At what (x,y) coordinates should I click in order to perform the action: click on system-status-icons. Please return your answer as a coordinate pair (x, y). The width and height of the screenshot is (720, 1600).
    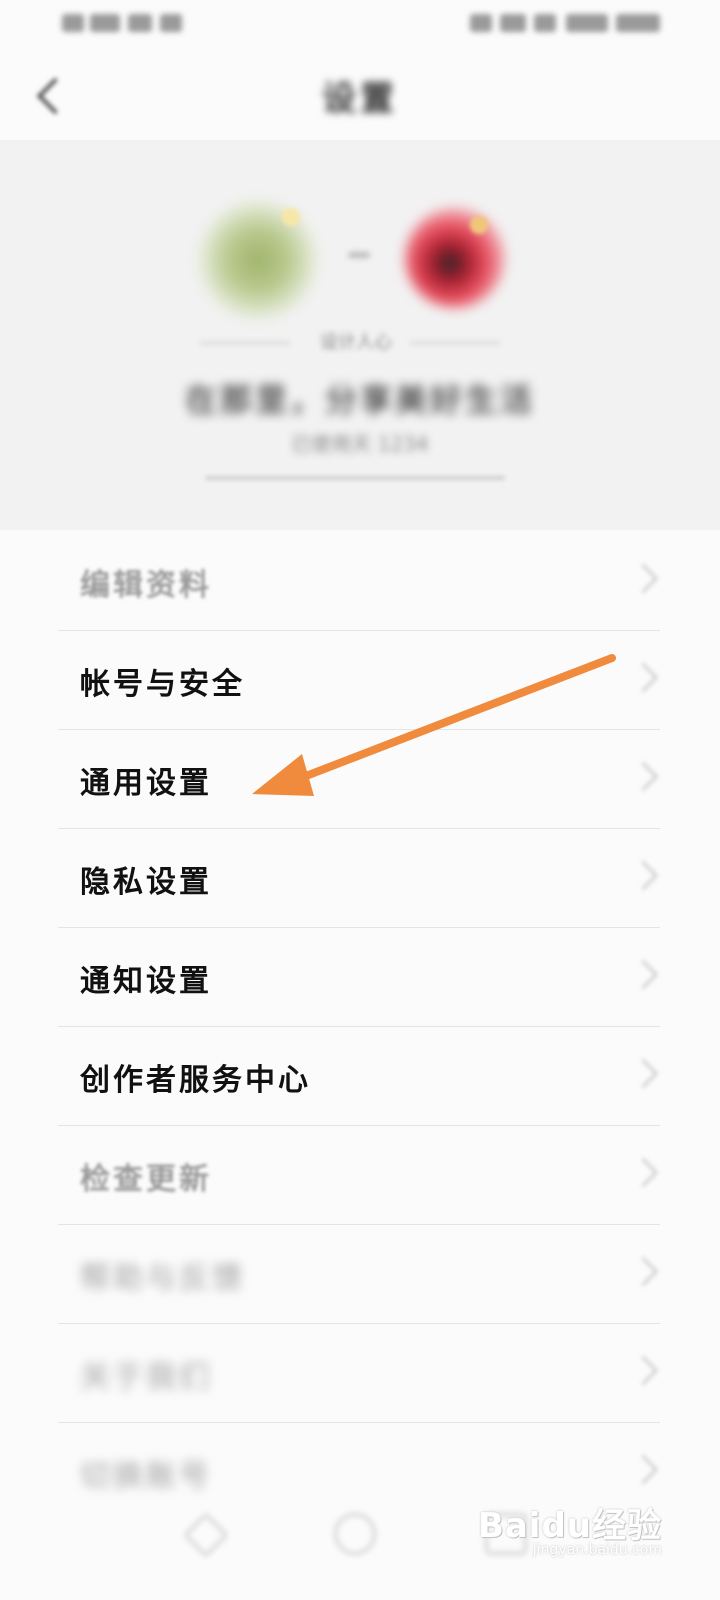
    Looking at the image, I should click on (565, 24).